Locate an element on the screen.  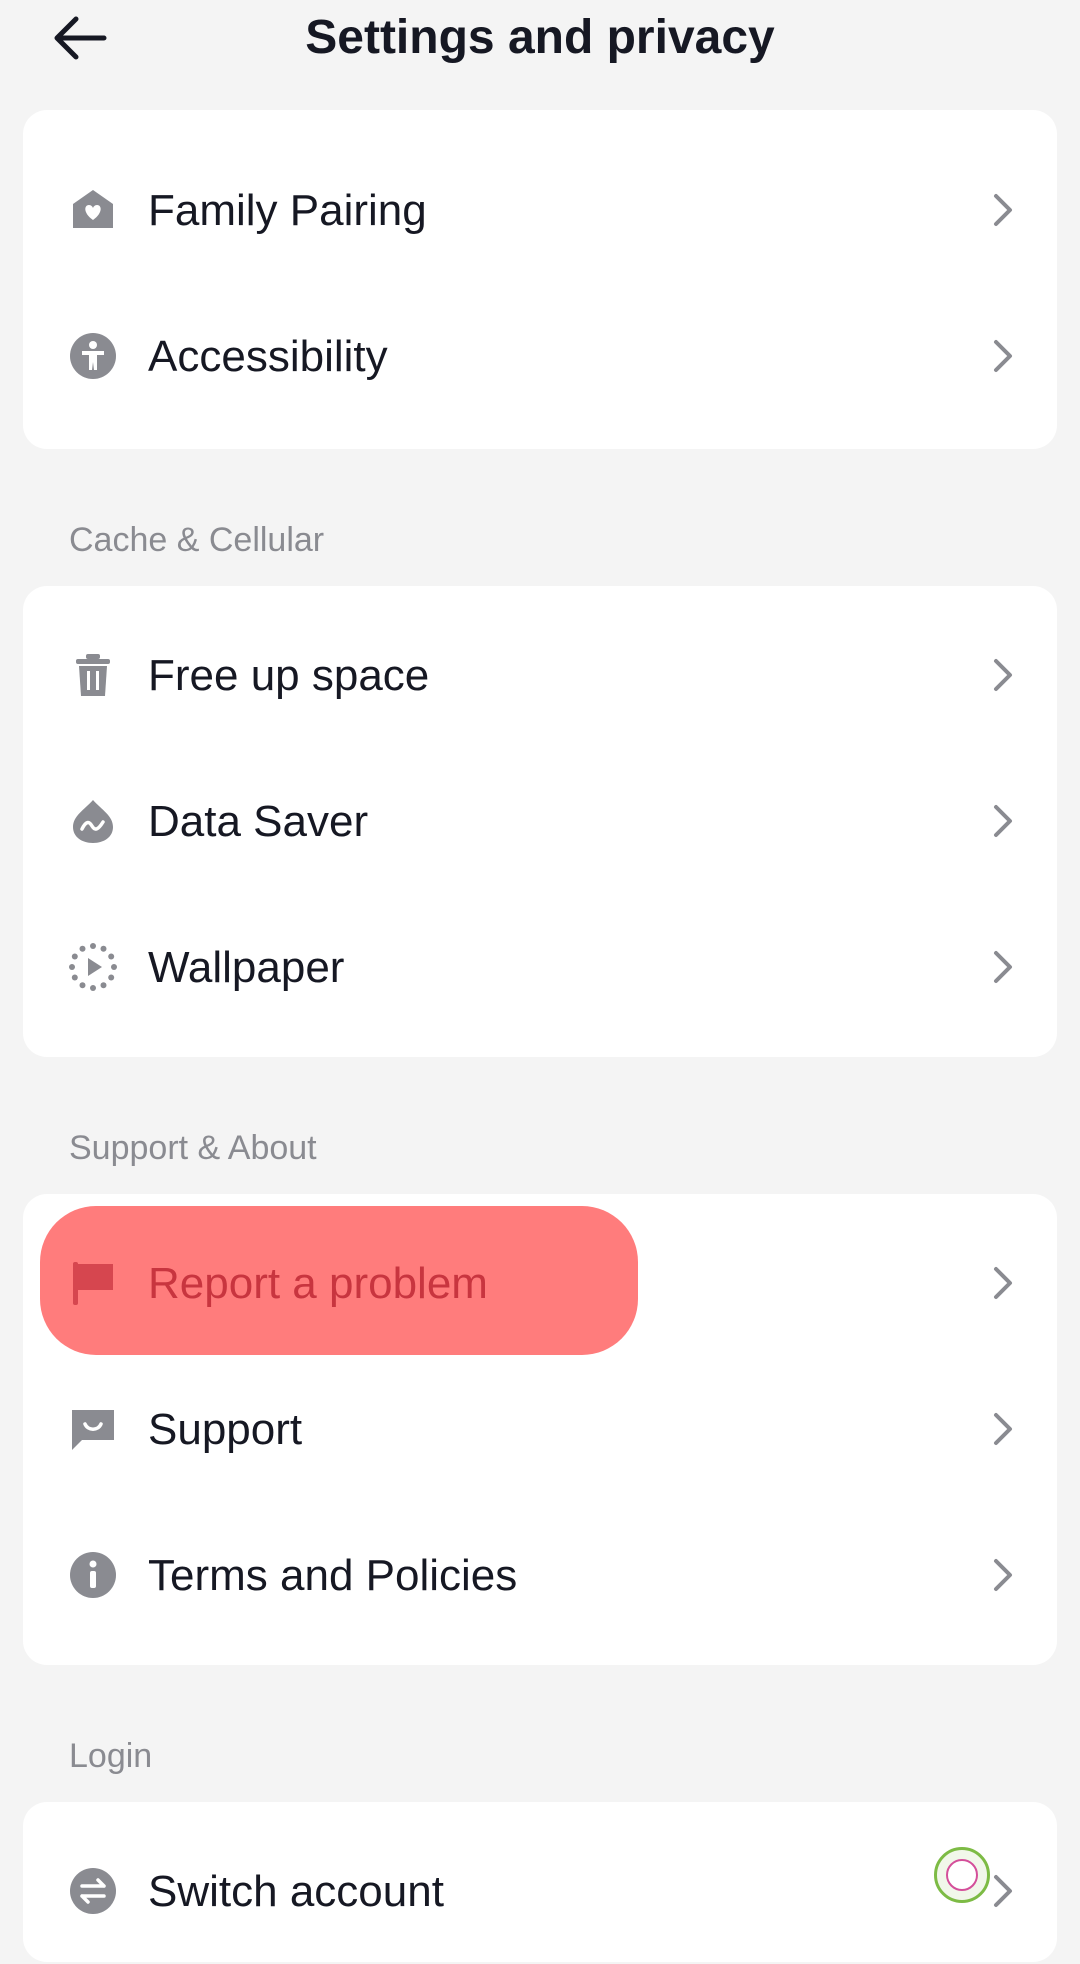
avatar-logo is located at coordinates (962, 1875).